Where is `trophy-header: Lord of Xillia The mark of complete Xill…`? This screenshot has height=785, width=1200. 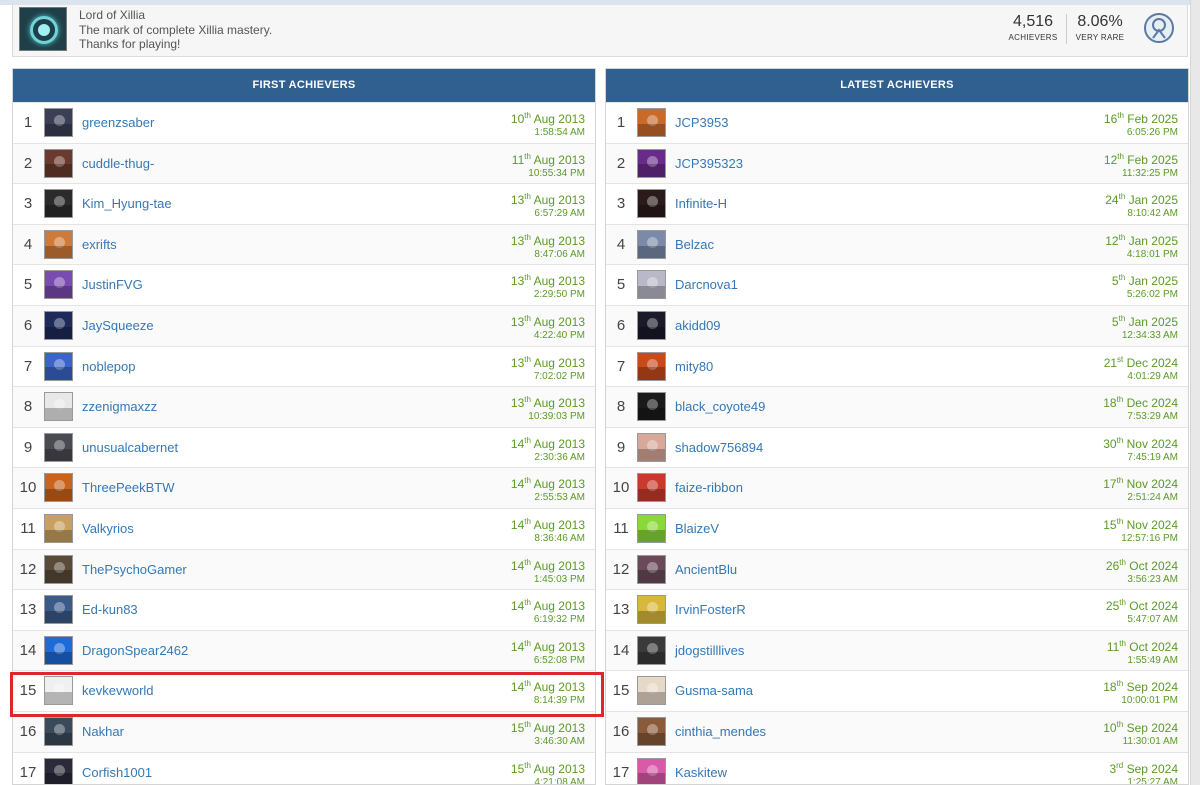 trophy-header: Lord of Xillia The mark of complete Xill… is located at coordinates (600, 31).